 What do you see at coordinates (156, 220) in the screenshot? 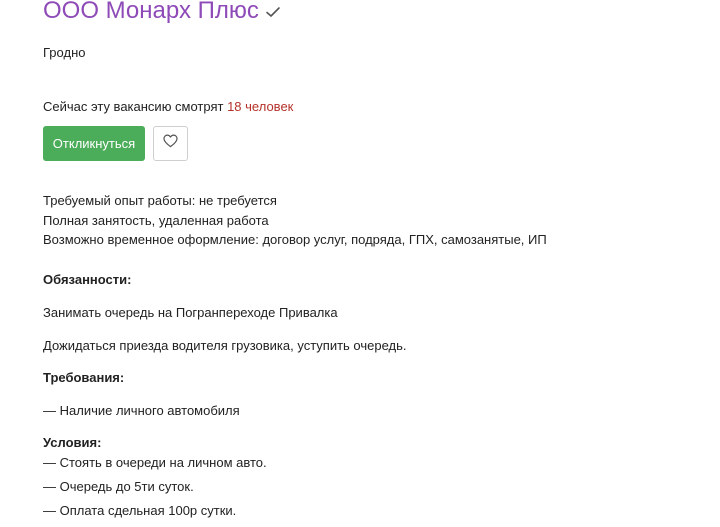
I see `employment-text: Полная занятость, удаленная работа` at bounding box center [156, 220].